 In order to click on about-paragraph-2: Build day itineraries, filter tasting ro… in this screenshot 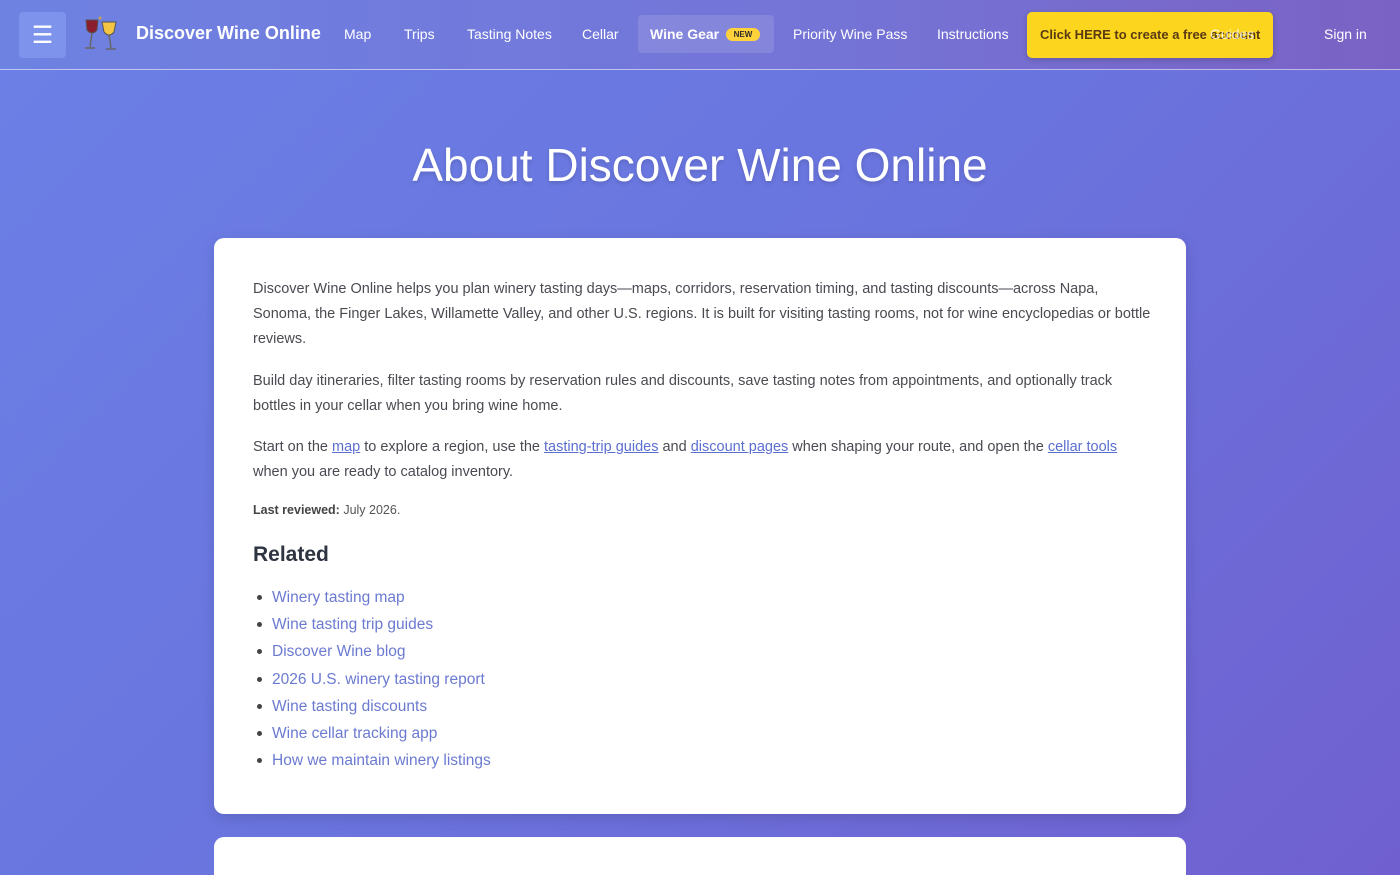, I will do `click(683, 393)`.